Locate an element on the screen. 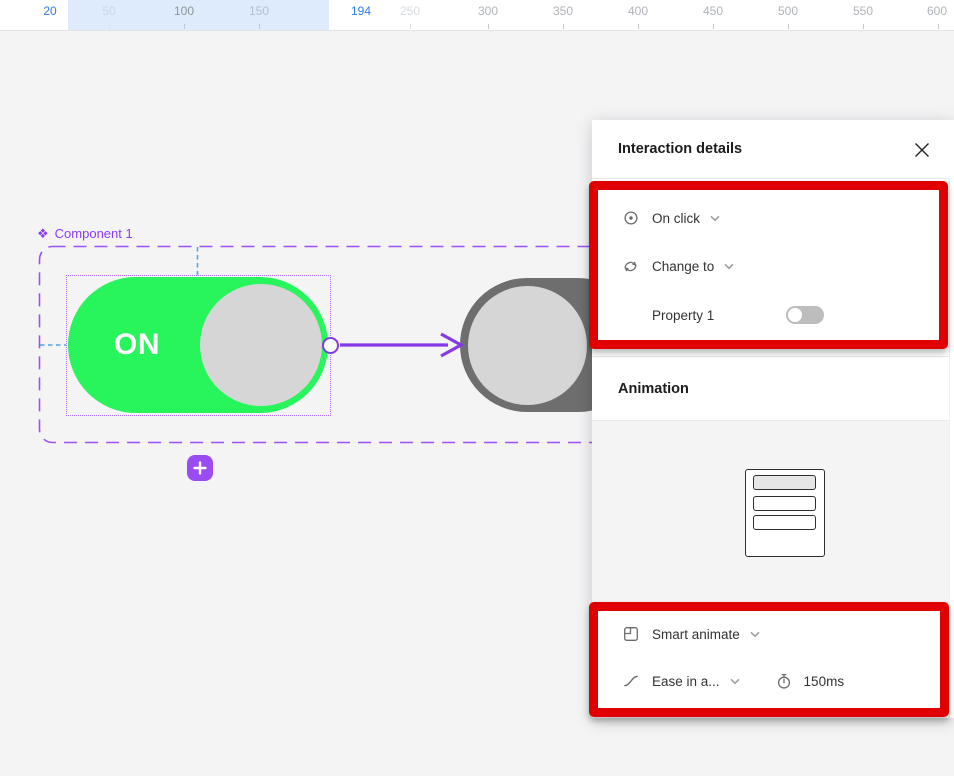 The width and height of the screenshot is (954, 776). trigger-label: On click is located at coordinates (676, 218).